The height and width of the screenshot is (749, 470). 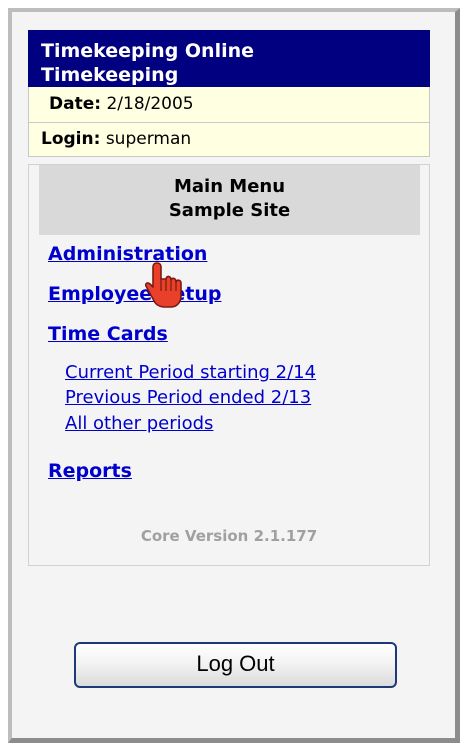 What do you see at coordinates (139, 423) in the screenshot?
I see `all-other-periods-link: All other periods` at bounding box center [139, 423].